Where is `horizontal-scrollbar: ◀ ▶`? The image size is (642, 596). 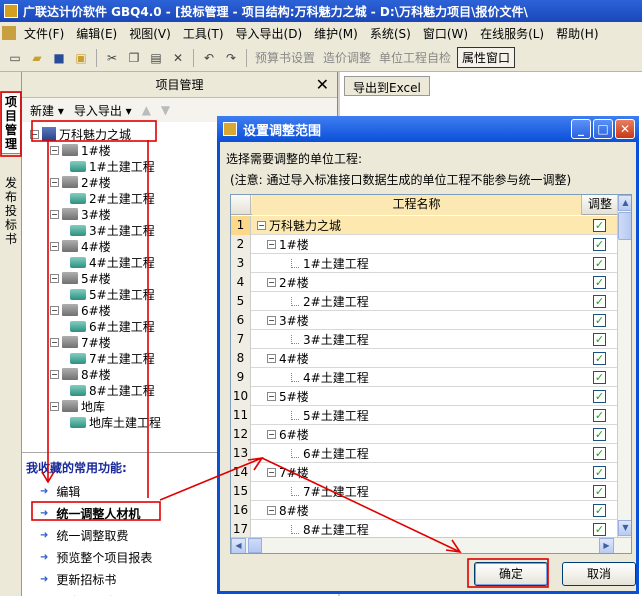 horizontal-scrollbar: ◀ ▶ is located at coordinates (431, 545).